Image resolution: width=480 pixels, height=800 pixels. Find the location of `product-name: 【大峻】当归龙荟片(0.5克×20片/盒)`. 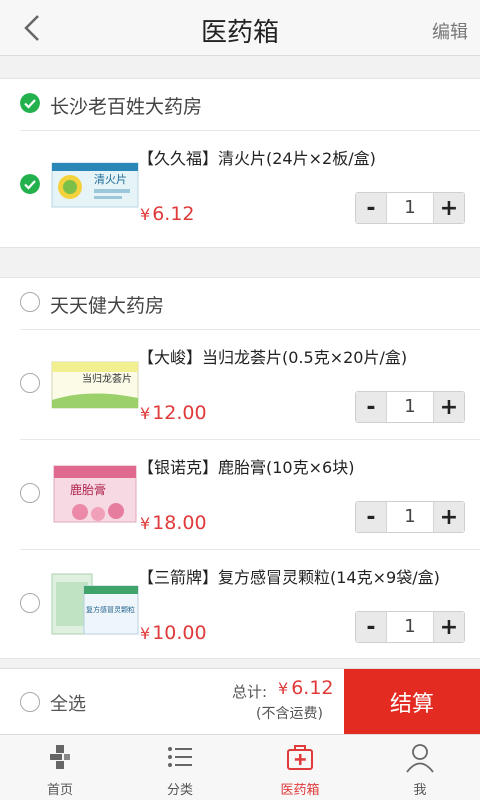

product-name: 【大峻】当归龙荟片(0.5克×20片/盒) is located at coordinates (272, 356).